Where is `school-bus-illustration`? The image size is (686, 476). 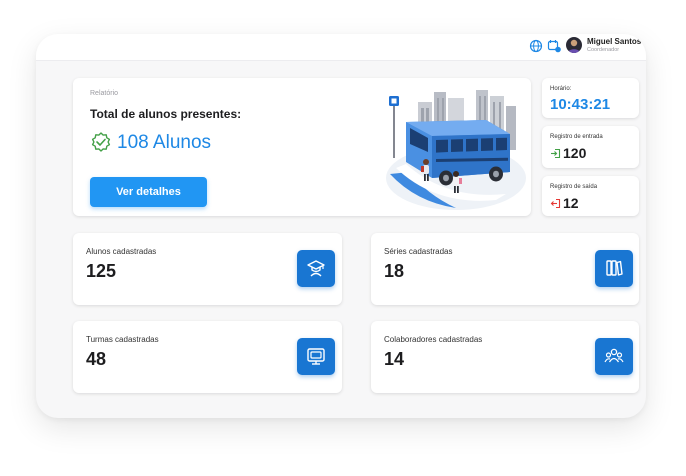
school-bus-illustration is located at coordinates (456, 150).